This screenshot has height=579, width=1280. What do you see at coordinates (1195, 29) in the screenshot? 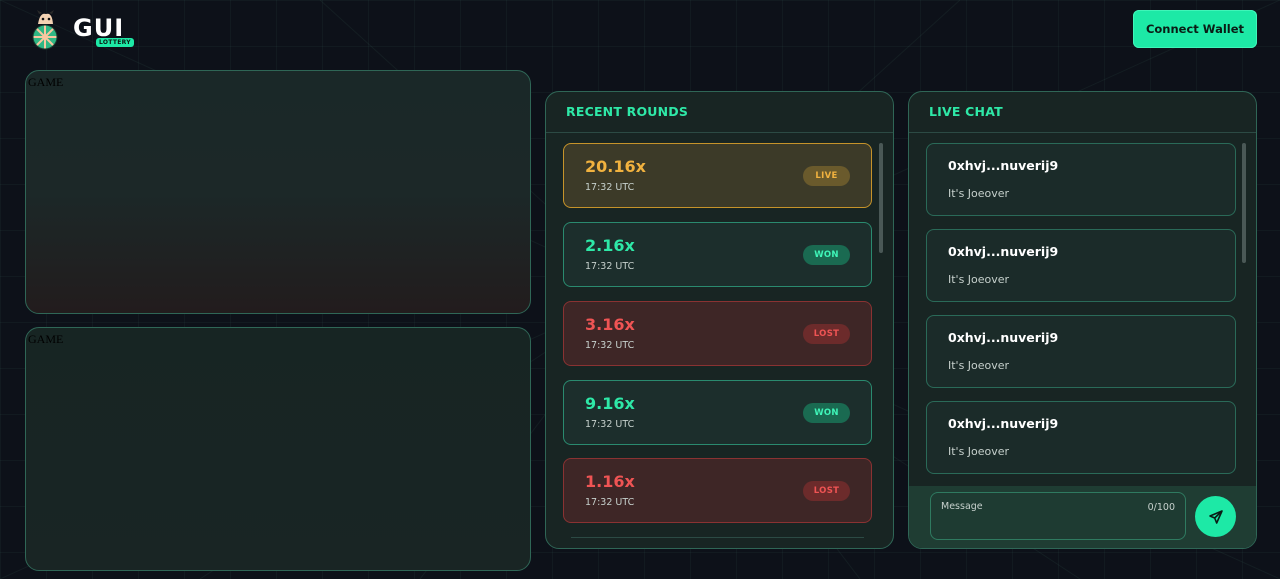
I see `connect-wallet-button: Connect Wallet` at bounding box center [1195, 29].